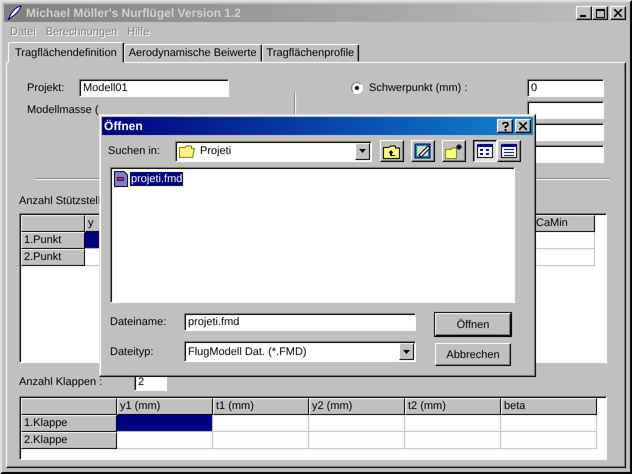  I want to click on row-header: 1.Punkt, so click(53, 240).